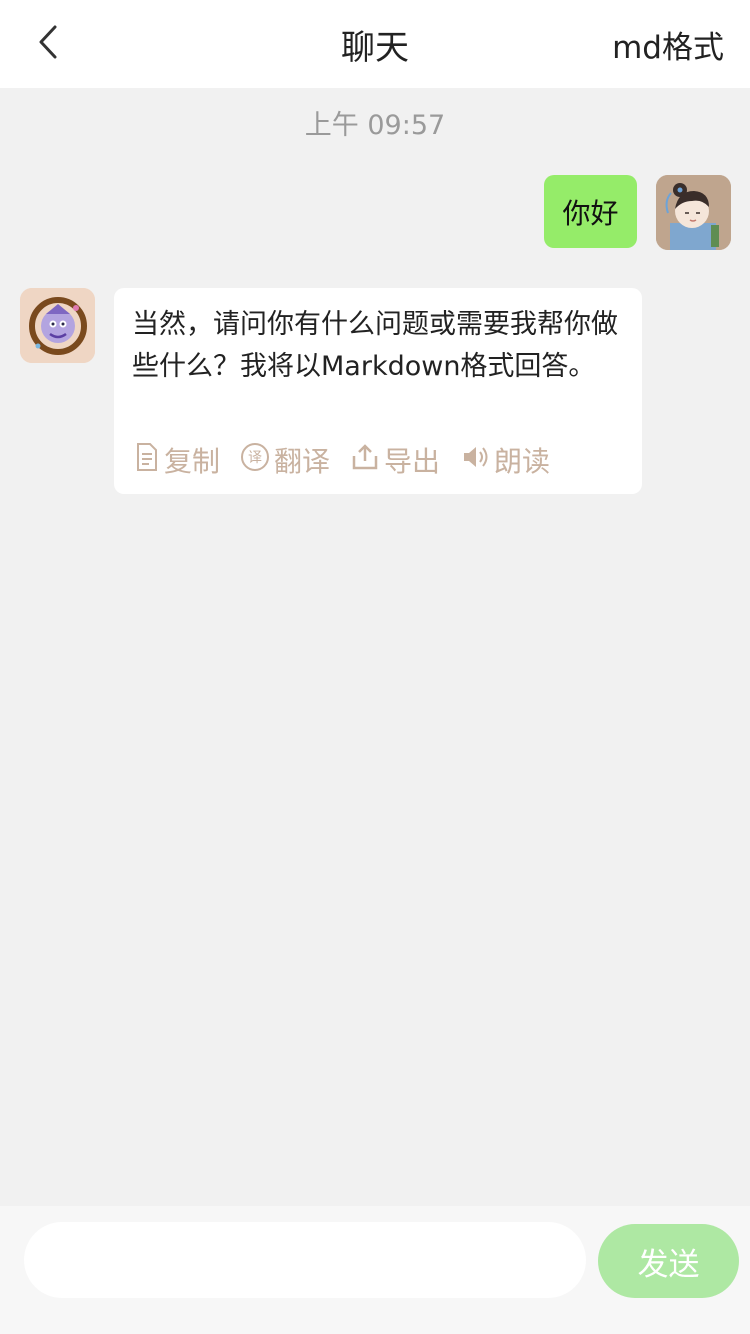 This screenshot has height=1334, width=750. I want to click on speaker-icon, so click(477, 460).